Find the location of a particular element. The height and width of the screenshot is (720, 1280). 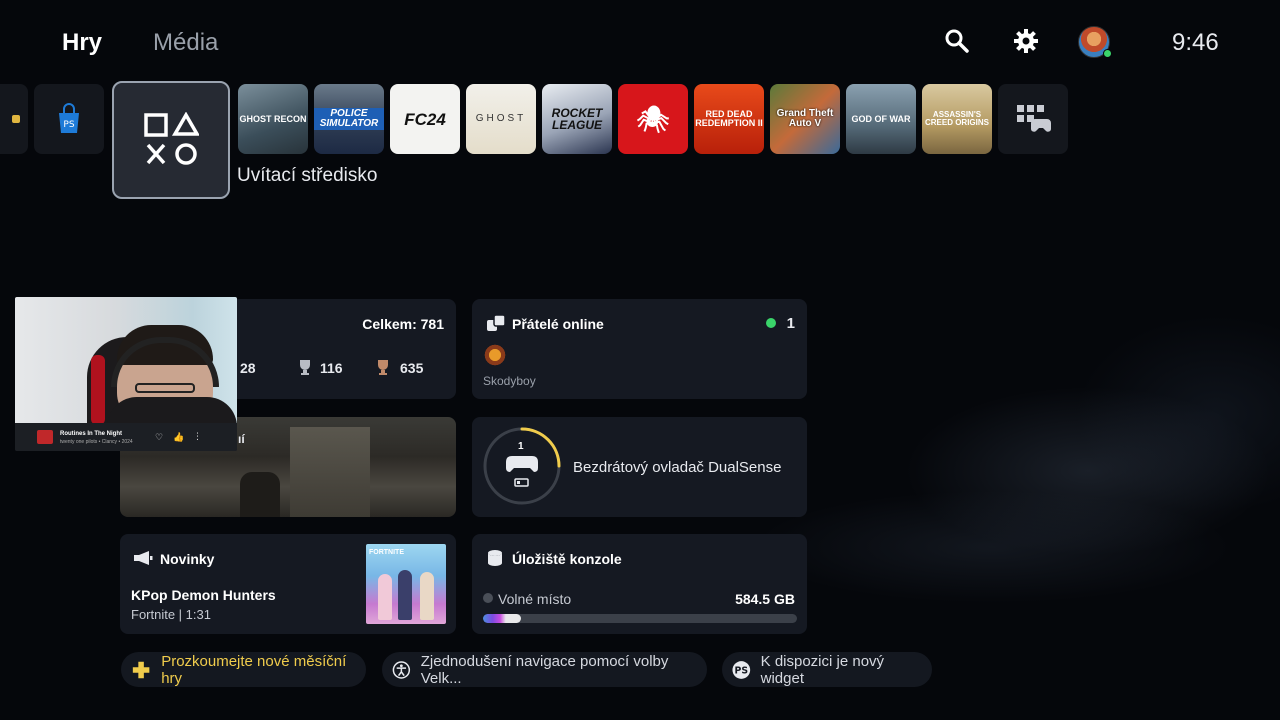

online-status-dot is located at coordinates (1107, 53).